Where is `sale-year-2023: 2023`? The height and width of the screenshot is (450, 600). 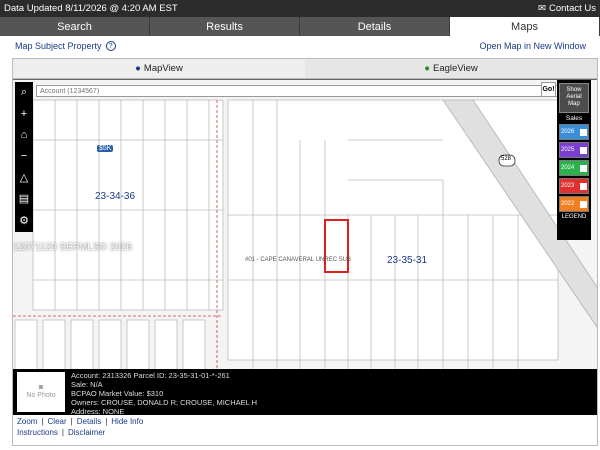
sale-year-2023: 2023 is located at coordinates (574, 186).